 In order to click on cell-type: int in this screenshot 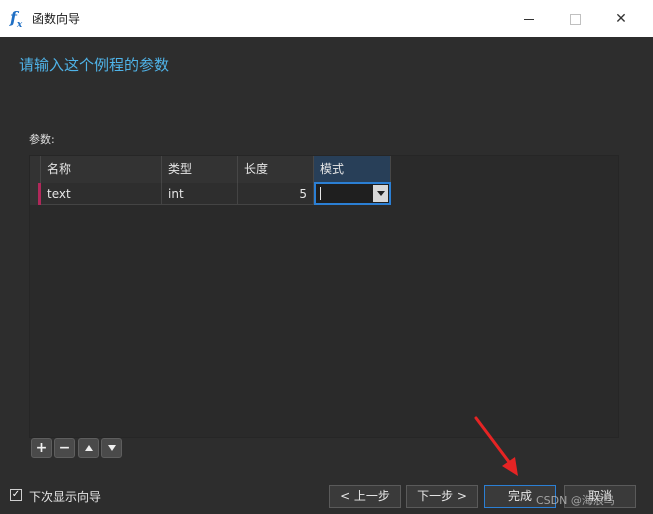, I will do `click(200, 194)`.